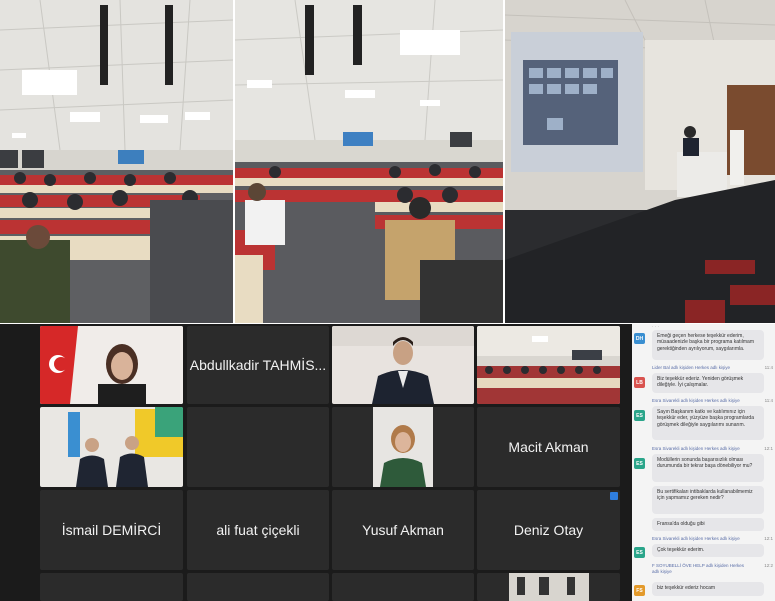 Image resolution: width=775 pixels, height=601 pixels. I want to click on participant-tile: ali fuat çiçekli, so click(258, 530).